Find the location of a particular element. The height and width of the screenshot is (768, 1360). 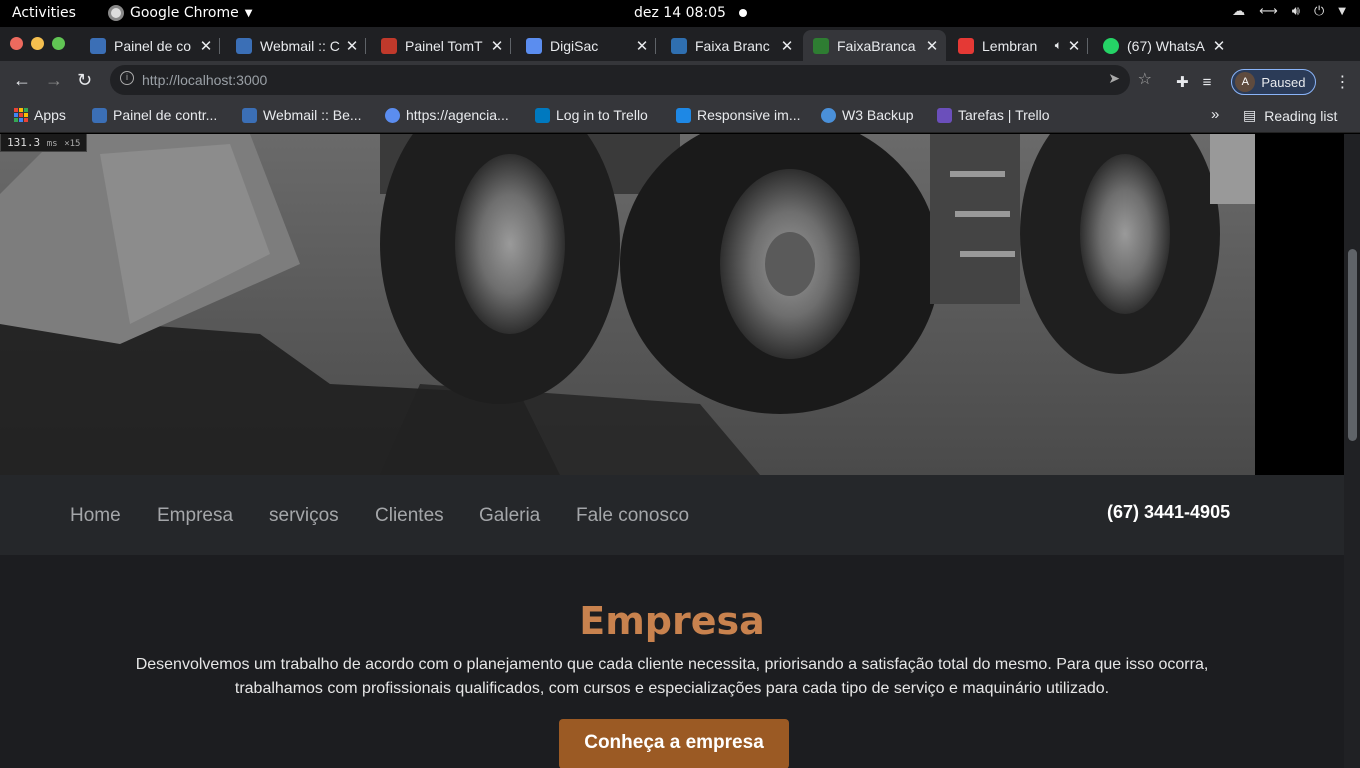

tab: Webmail :: C ✕ is located at coordinates (296, 45).